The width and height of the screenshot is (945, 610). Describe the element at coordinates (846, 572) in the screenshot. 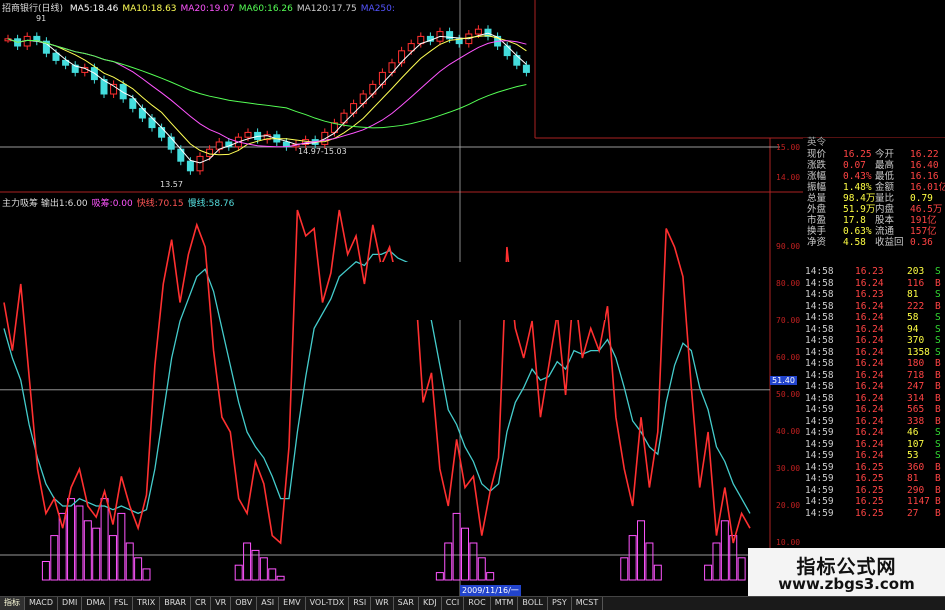

I see `watermark: 指标公式网 www.zbgs3.com` at that location.